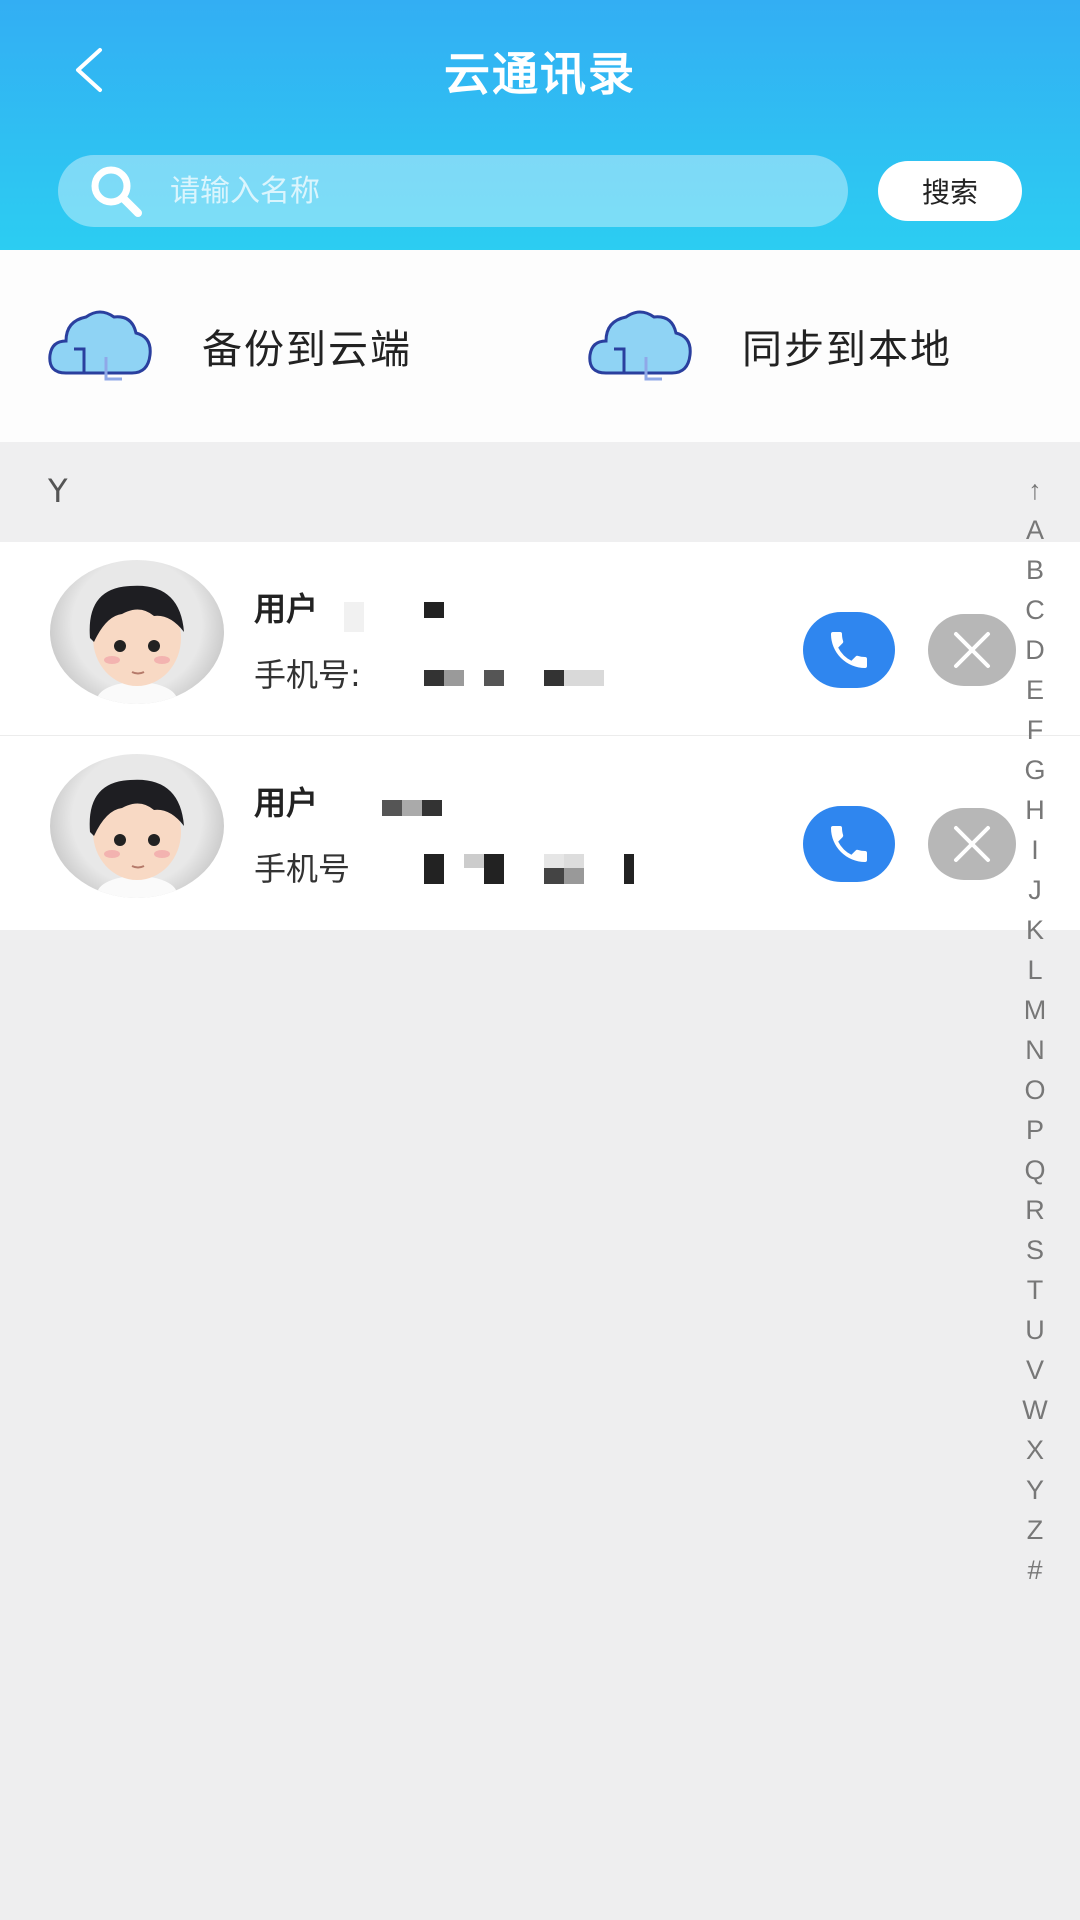  I want to click on contact-phone-prefix: 手机号, so click(302, 869).